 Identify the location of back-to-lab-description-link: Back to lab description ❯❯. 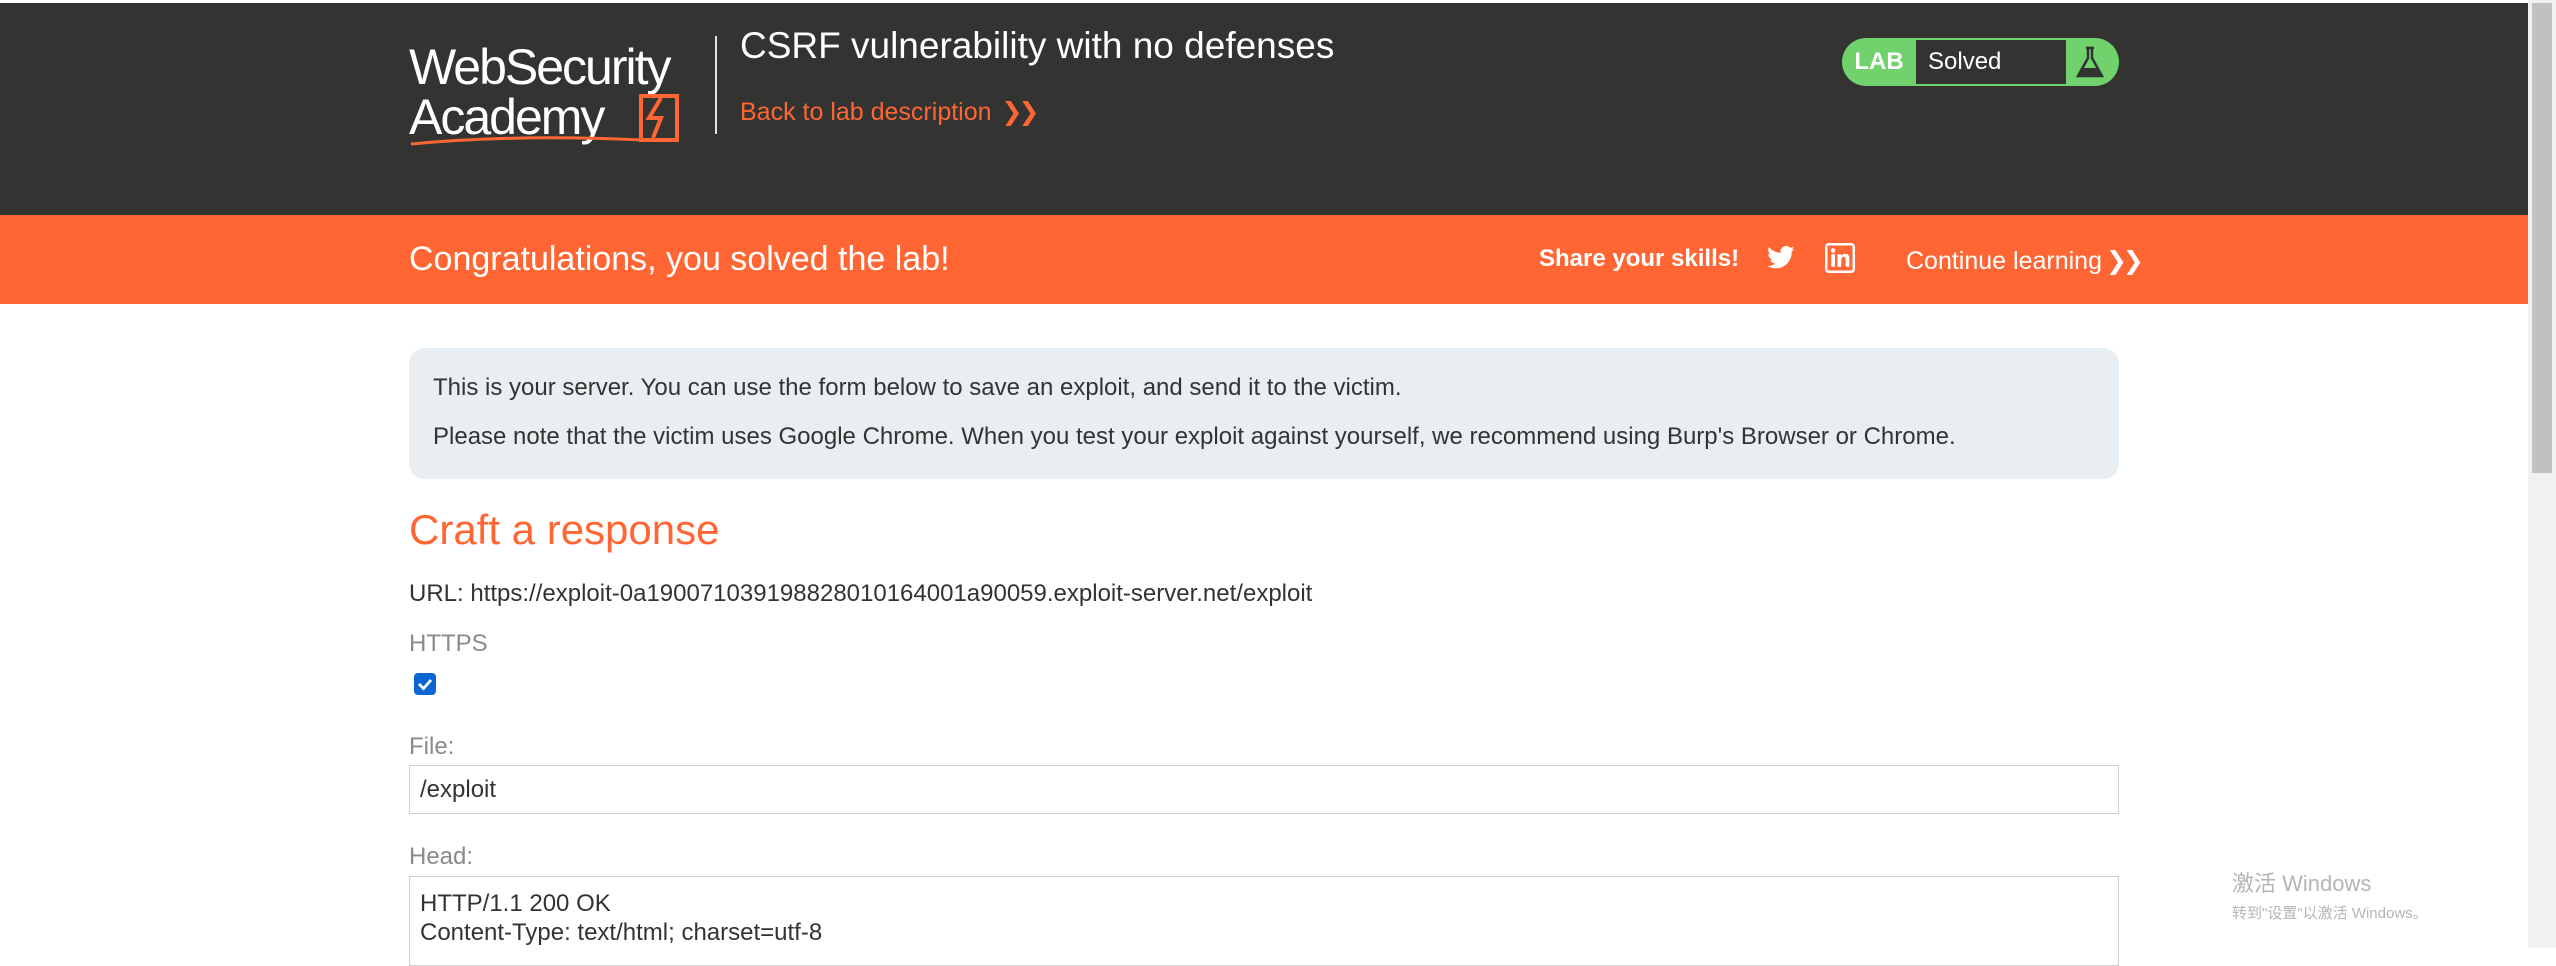
(890, 112).